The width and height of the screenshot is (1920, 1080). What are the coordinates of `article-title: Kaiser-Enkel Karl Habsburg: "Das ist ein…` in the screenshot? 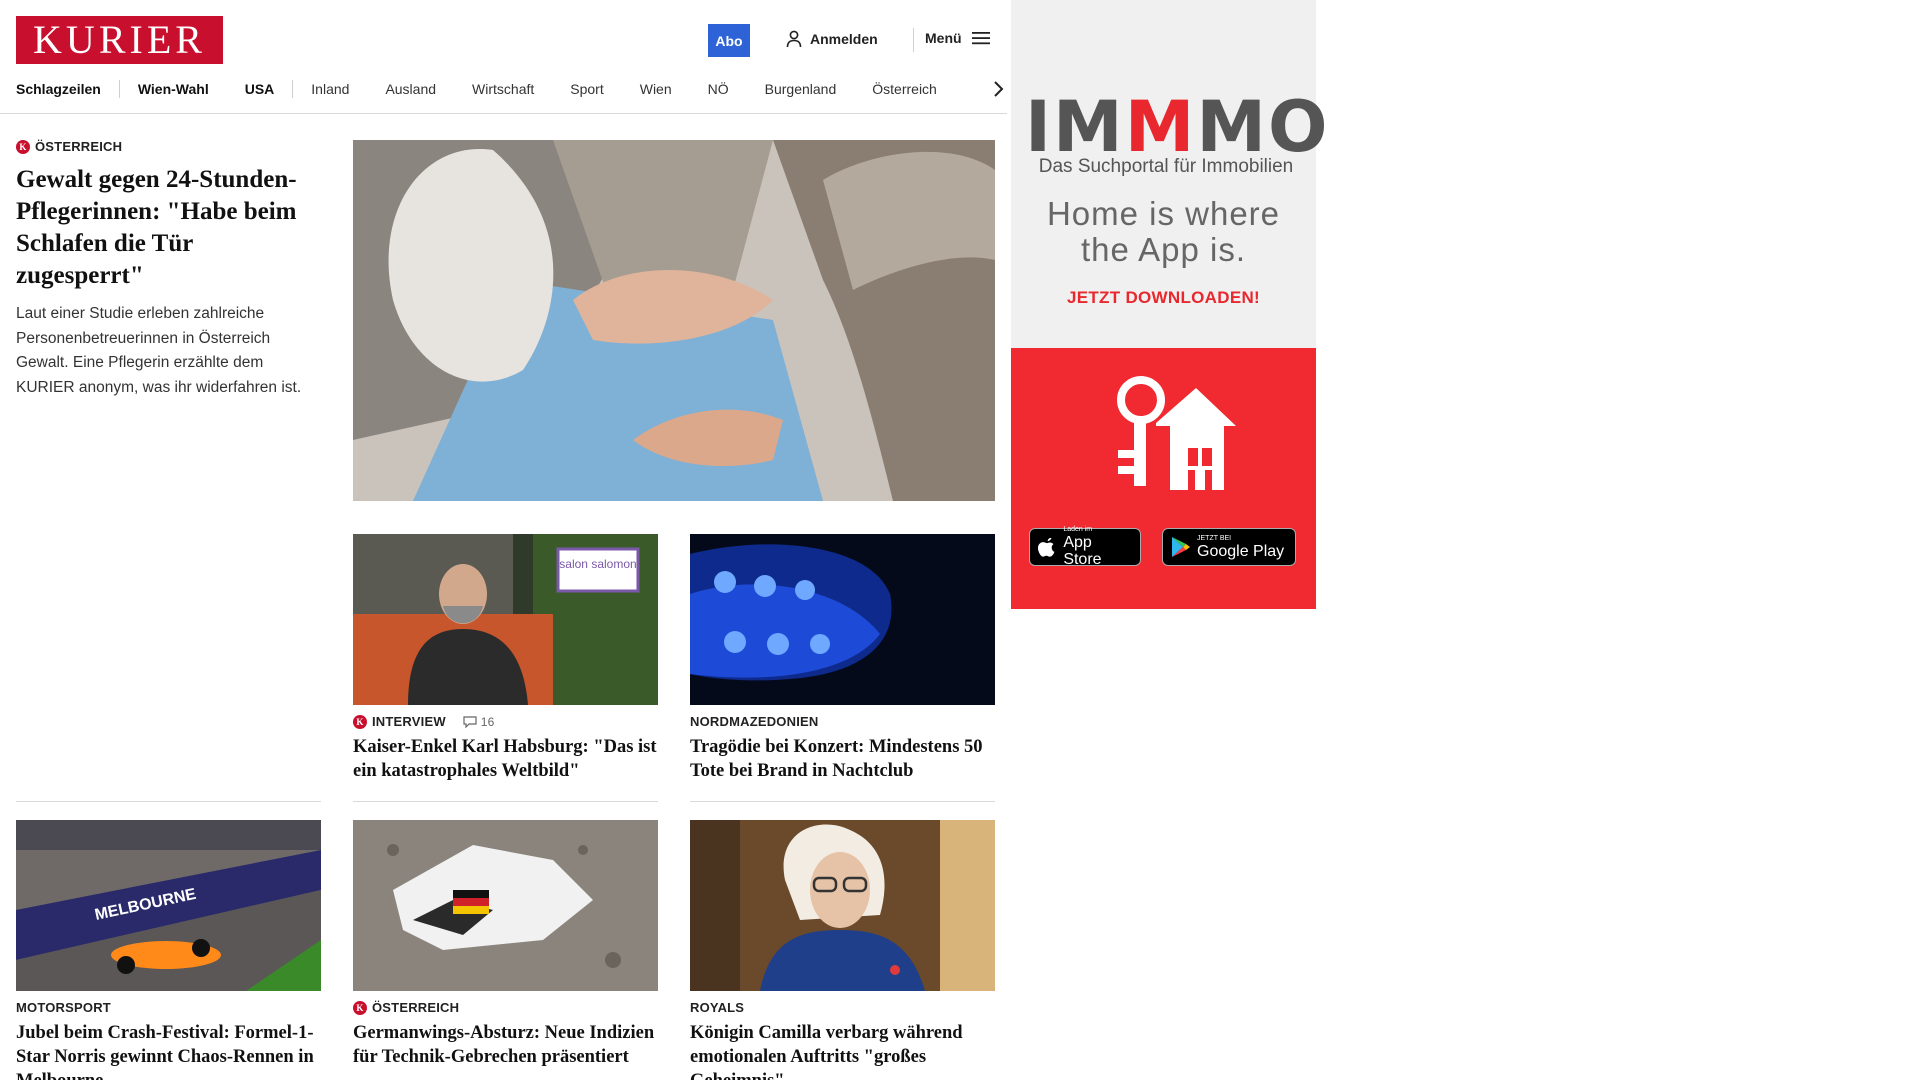 It's located at (505, 759).